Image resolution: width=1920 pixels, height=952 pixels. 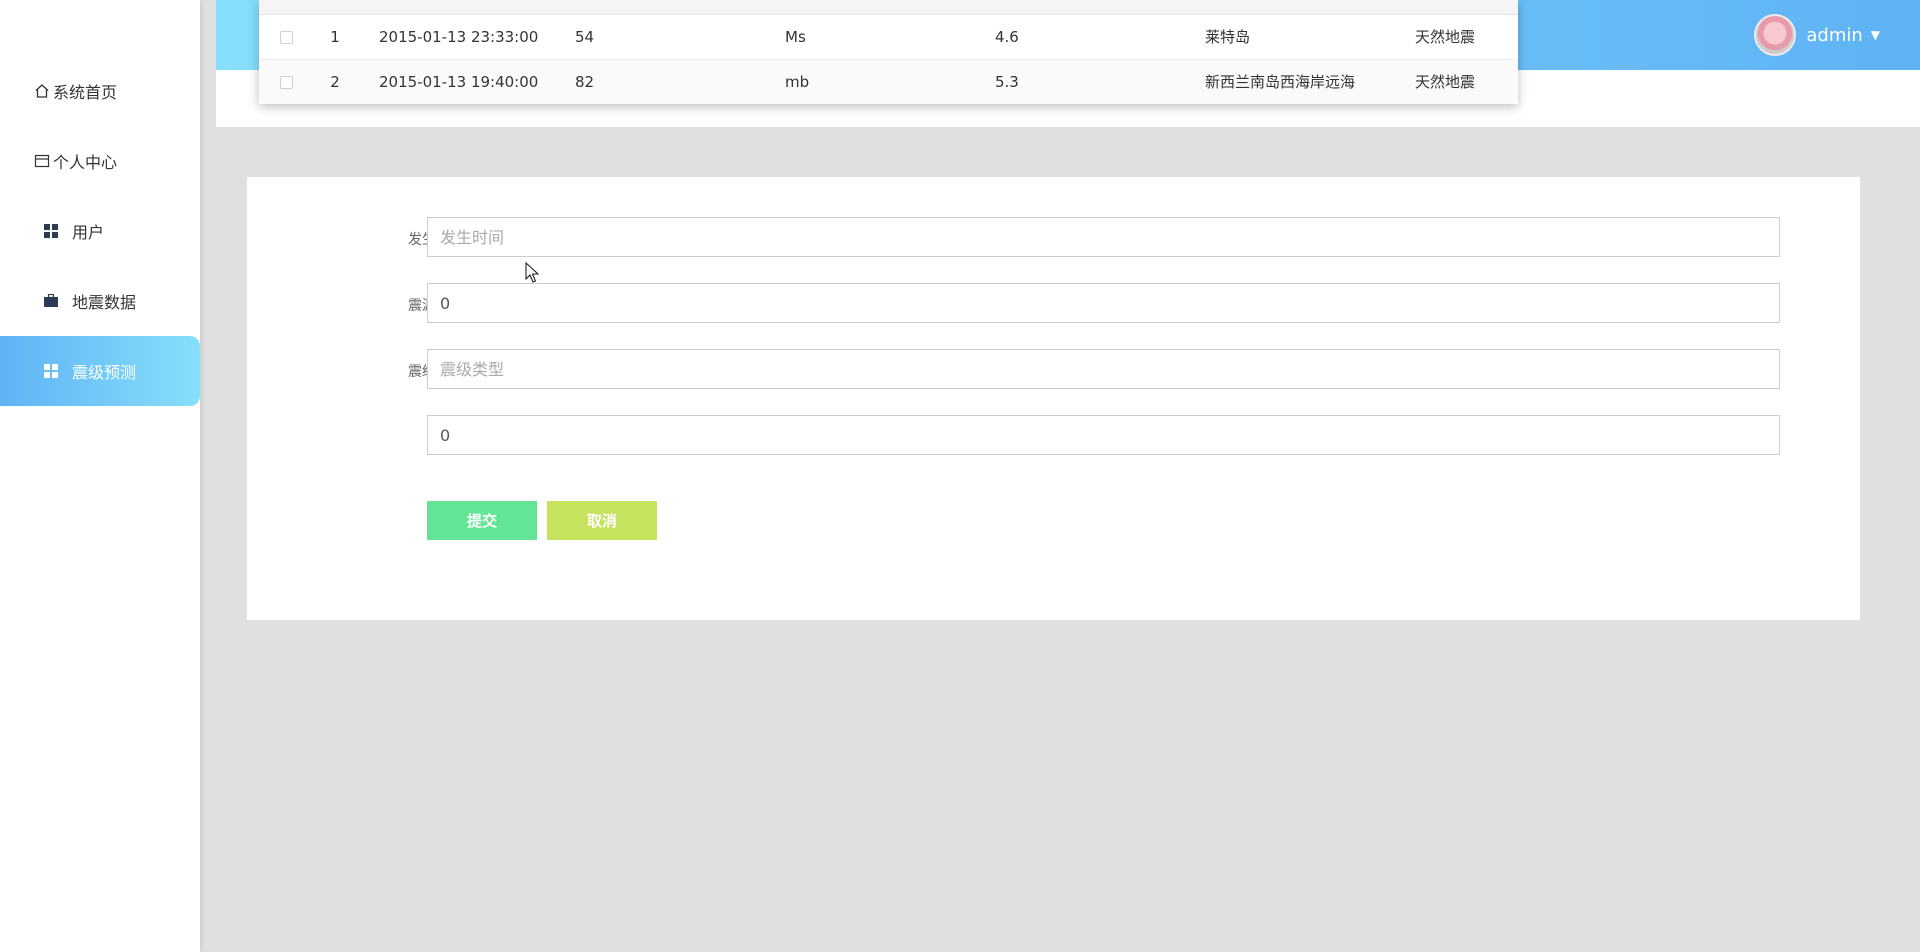 What do you see at coordinates (100, 476) in the screenshot?
I see `sidebar: 系统首页 个人中心 用户 地震数据 震级预测` at bounding box center [100, 476].